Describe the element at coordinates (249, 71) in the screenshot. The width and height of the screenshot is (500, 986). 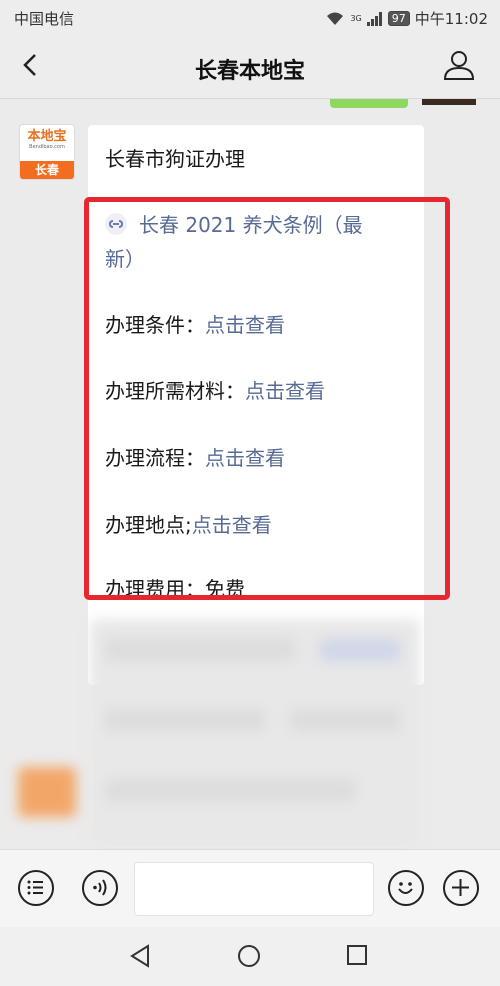
I see `chat-title: 长春本地宝` at that location.